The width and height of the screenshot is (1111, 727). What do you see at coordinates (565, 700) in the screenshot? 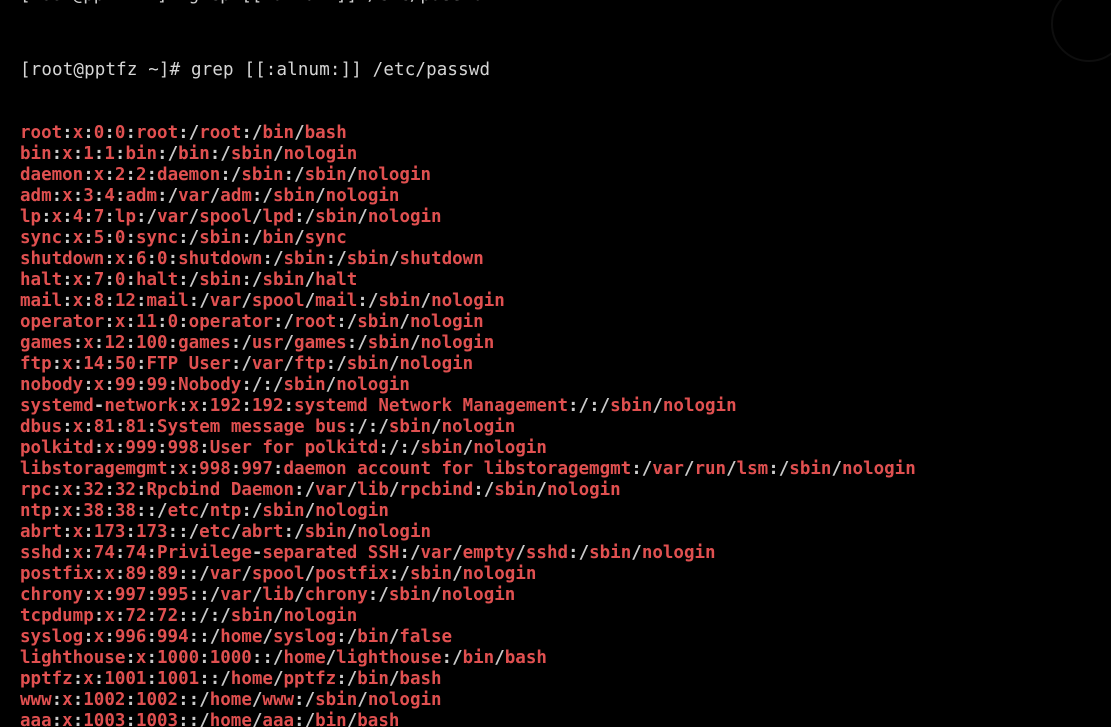
I see `passwd-entry-line: www:x:1002:1002::/home/www:/sbin/nologin` at bounding box center [565, 700].